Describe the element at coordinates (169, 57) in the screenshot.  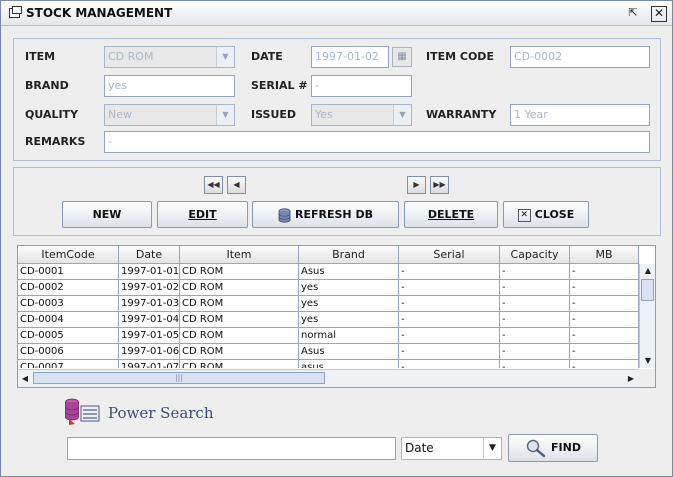
I see `item-combo: CD ROM ▼` at that location.